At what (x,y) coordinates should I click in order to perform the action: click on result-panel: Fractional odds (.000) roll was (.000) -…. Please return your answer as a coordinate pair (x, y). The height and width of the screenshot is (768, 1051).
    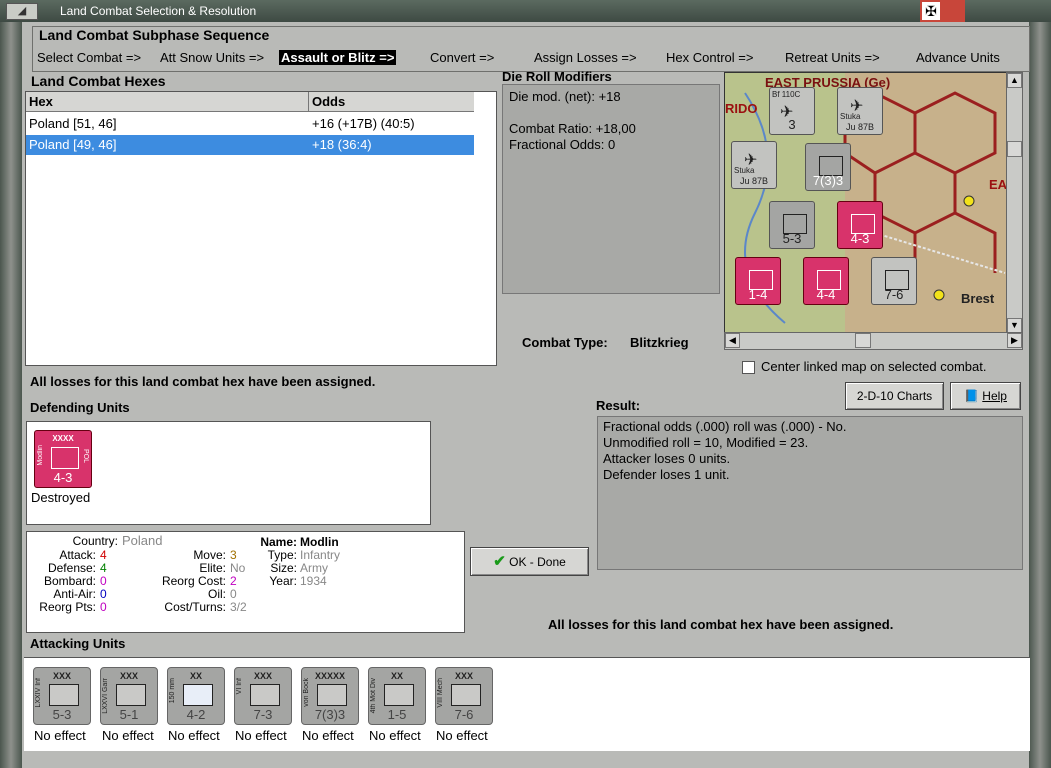
    Looking at the image, I should click on (810, 493).